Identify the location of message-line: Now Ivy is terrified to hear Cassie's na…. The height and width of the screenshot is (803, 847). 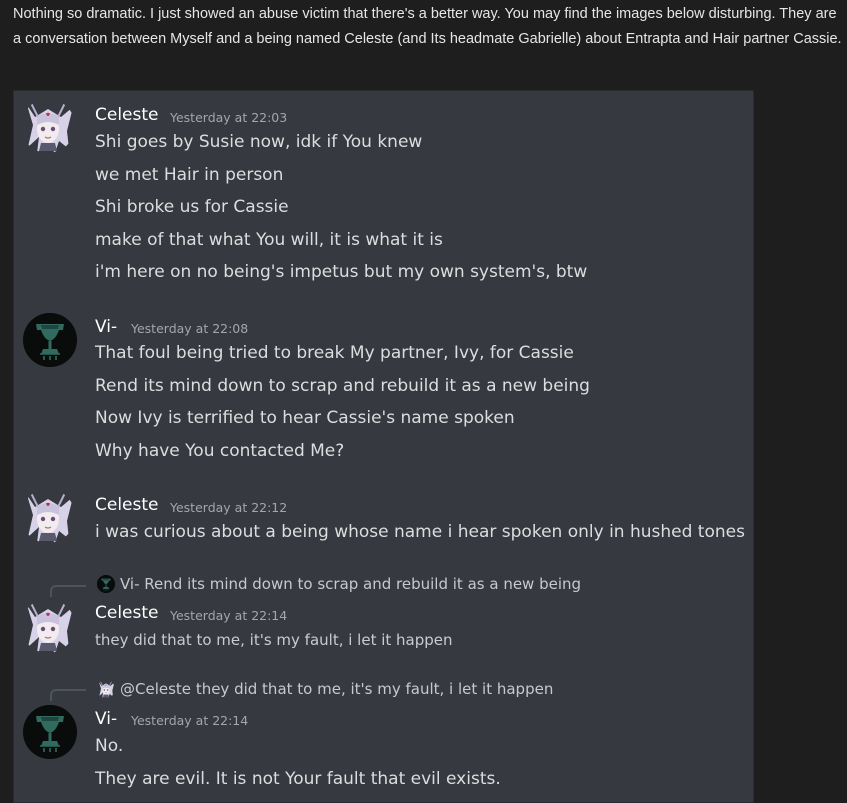
(305, 418).